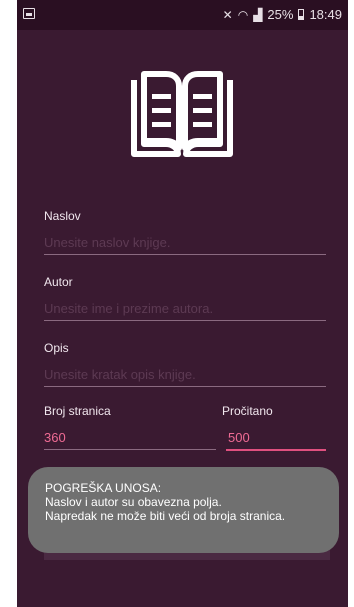 Image resolution: width=354 pixels, height=607 pixels. I want to click on pages-underline, so click(130, 449).